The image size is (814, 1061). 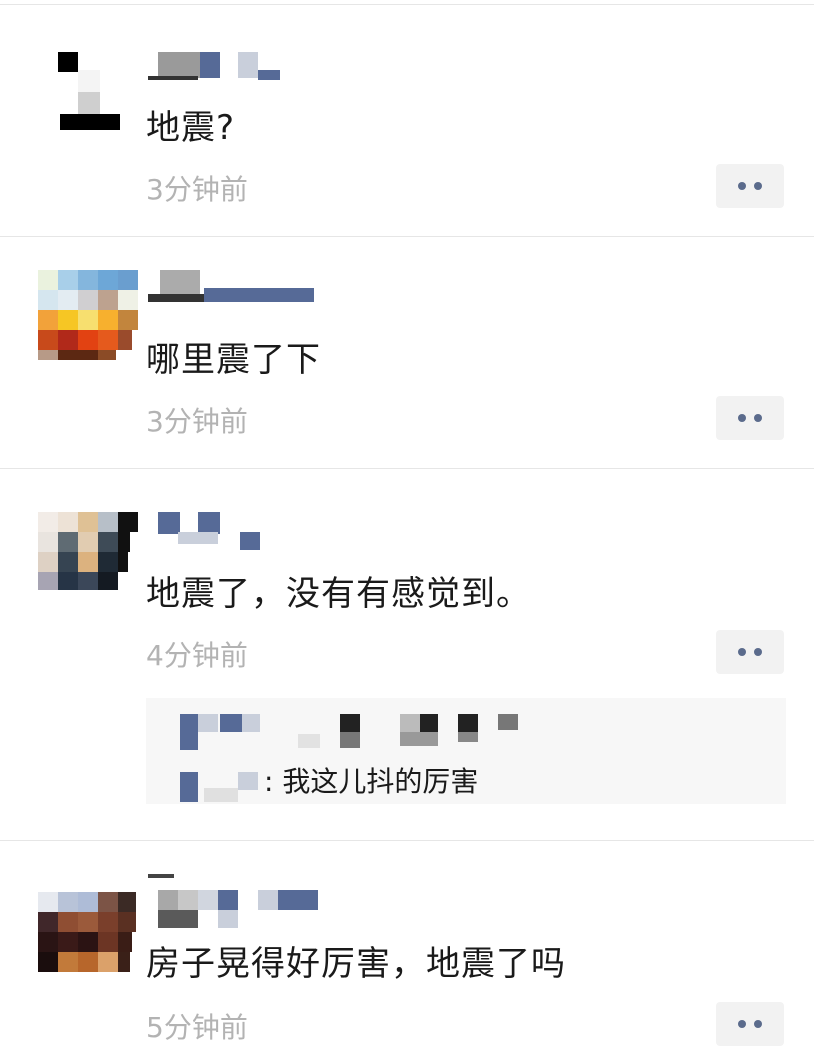 I want to click on reply-text: : 我这儿抖的厉害, so click(x=371, y=781).